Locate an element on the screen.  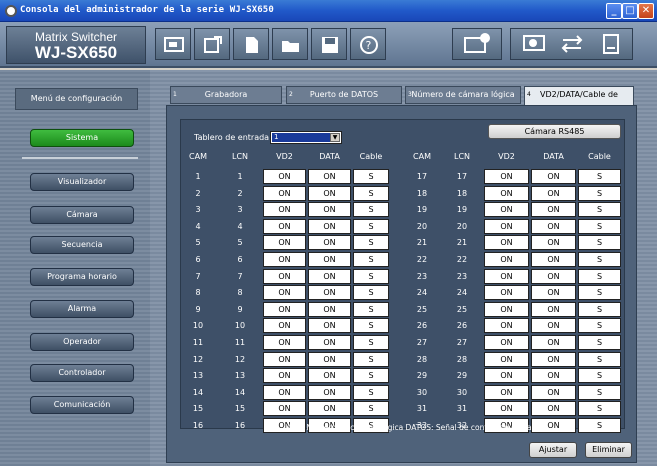
chevron-down-icon: ▼ is located at coordinates (335, 137).